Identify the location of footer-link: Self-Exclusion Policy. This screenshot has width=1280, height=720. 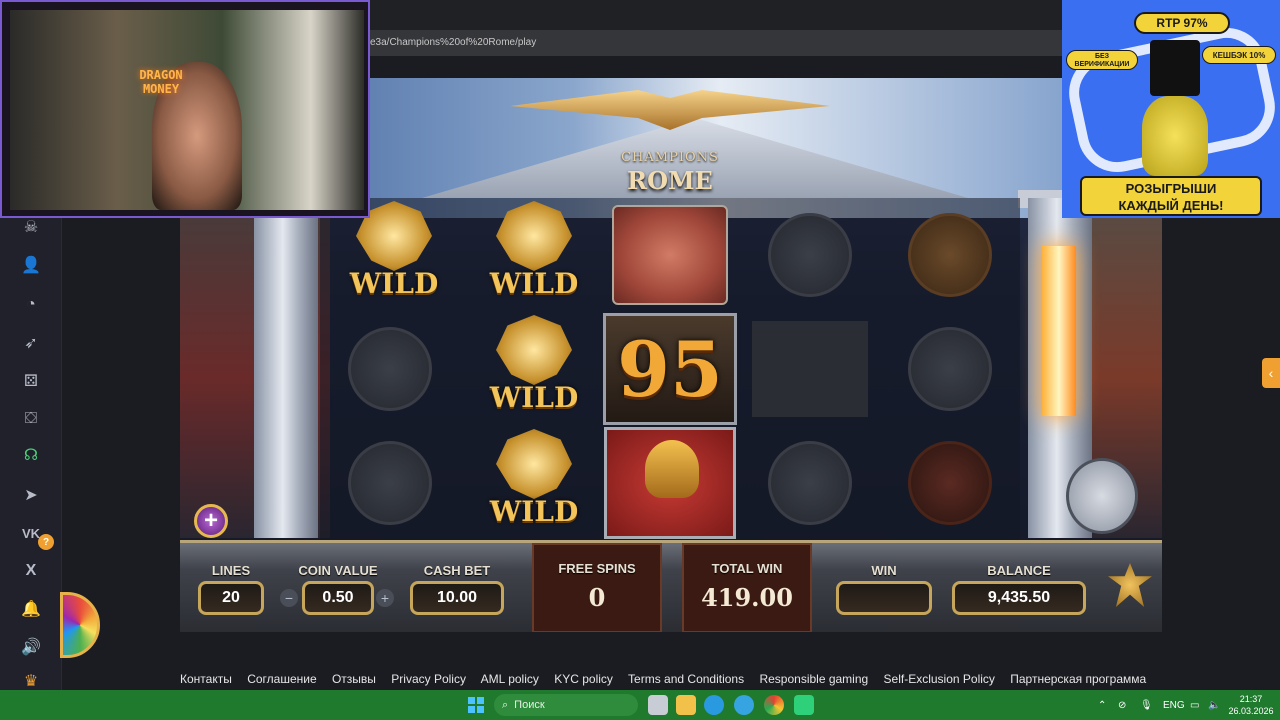
(939, 679).